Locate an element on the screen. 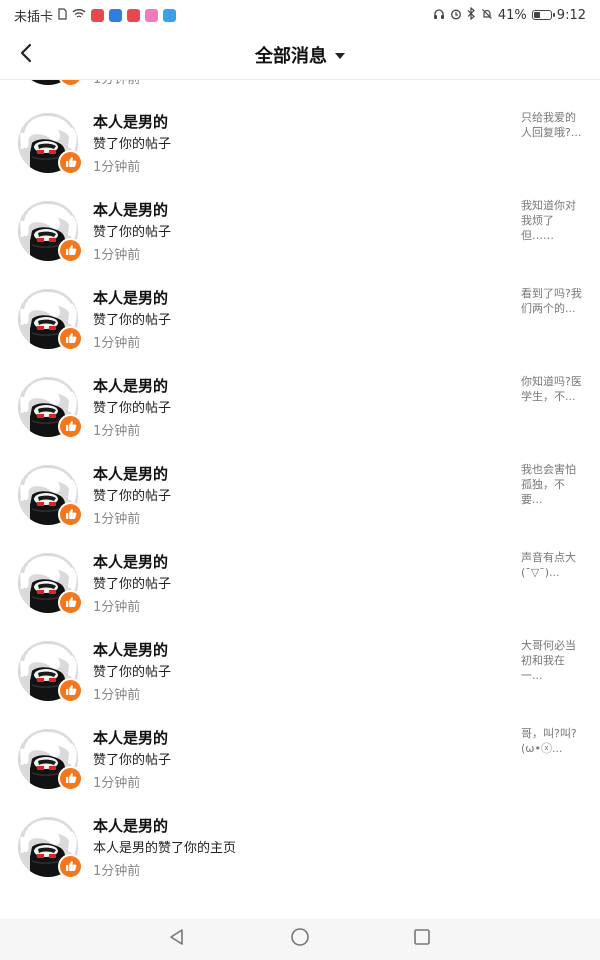 The image size is (600, 960). clock-time: 9:12 is located at coordinates (571, 15).